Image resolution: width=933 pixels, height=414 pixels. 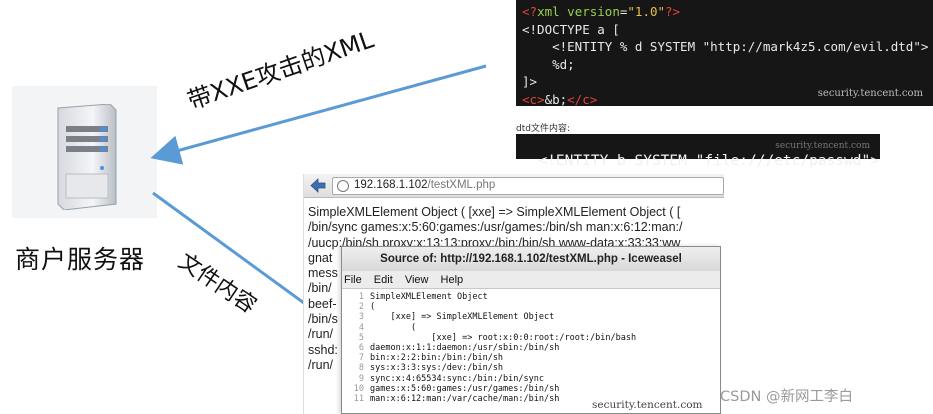 What do you see at coordinates (548, 64) in the screenshot?
I see `xml-line-4: %d;` at bounding box center [548, 64].